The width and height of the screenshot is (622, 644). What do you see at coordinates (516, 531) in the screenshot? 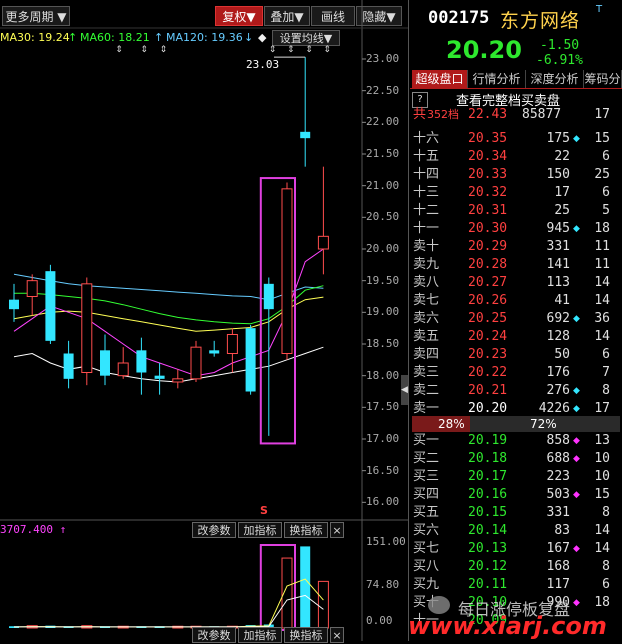
I see `bid-row: 买六 20.14 83 14` at bounding box center [516, 531].